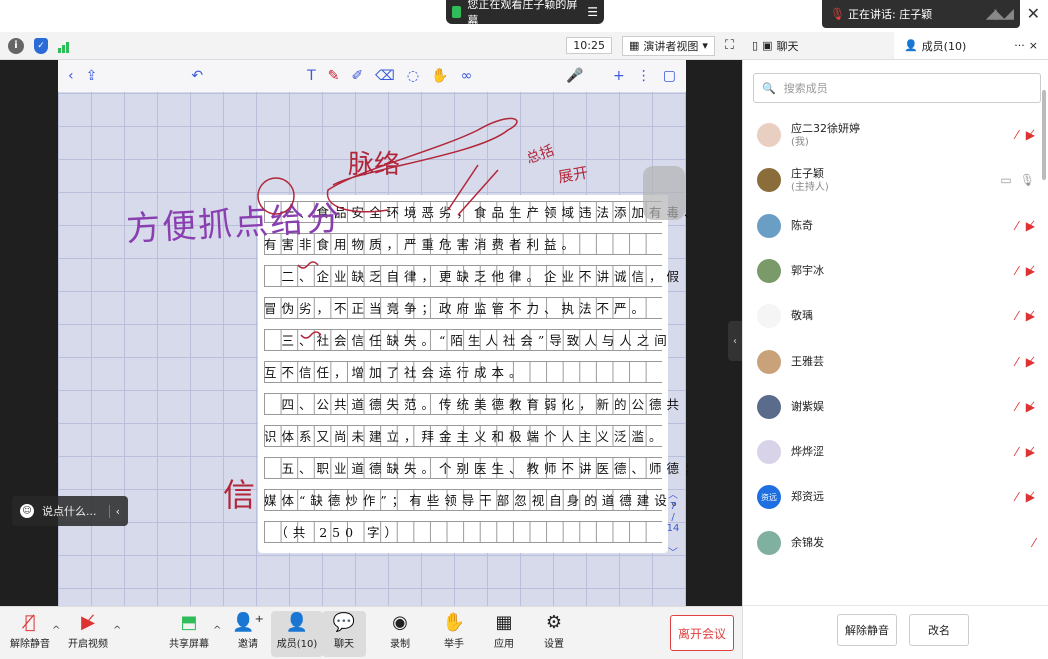 The height and width of the screenshot is (659, 1048). I want to click on member-info: 郭宇冰, so click(807, 271).